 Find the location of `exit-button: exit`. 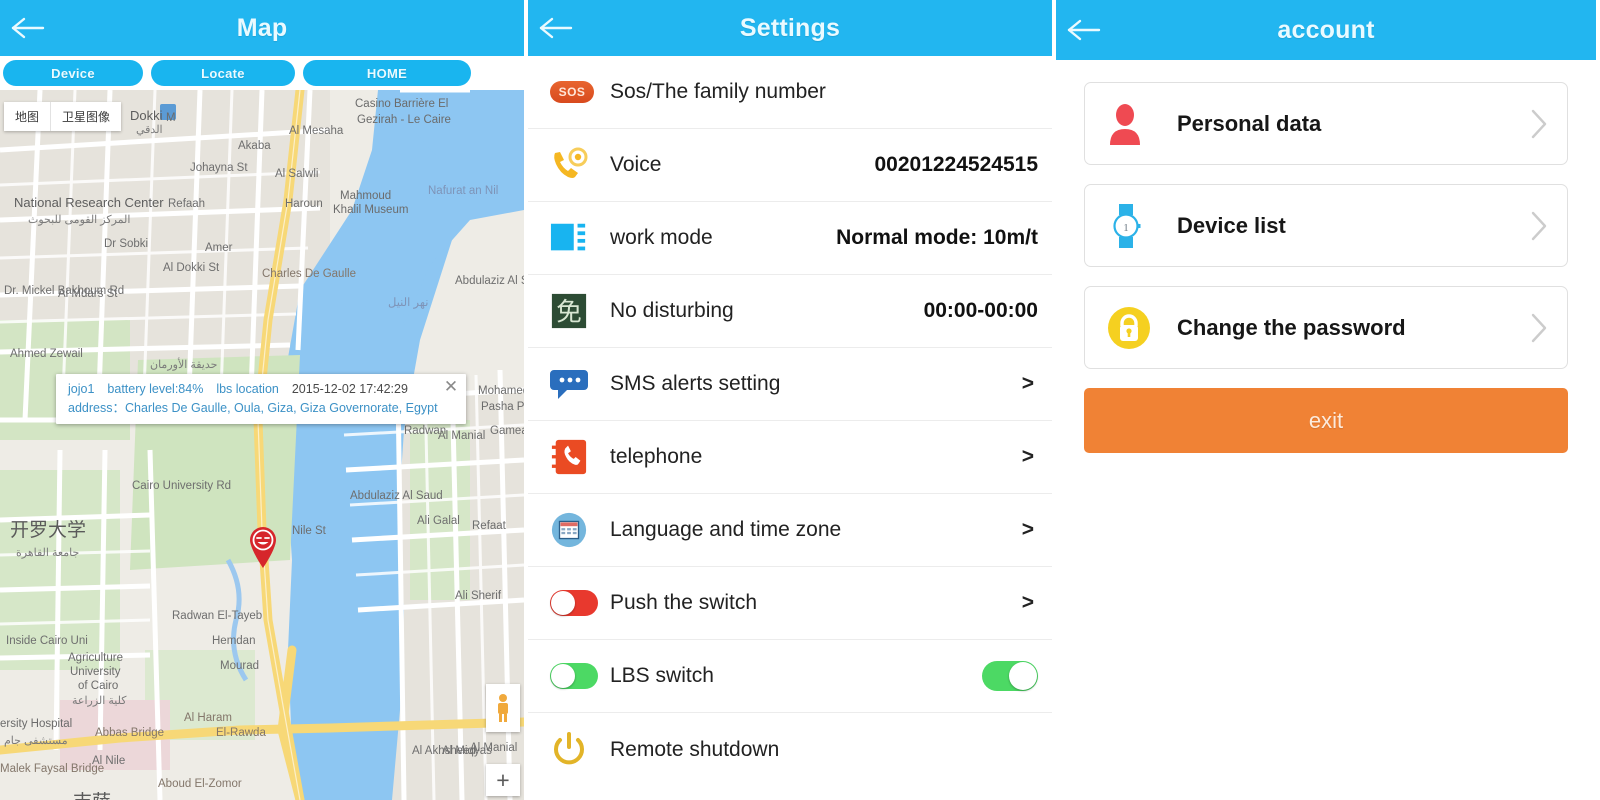

exit-button: exit is located at coordinates (1326, 420).